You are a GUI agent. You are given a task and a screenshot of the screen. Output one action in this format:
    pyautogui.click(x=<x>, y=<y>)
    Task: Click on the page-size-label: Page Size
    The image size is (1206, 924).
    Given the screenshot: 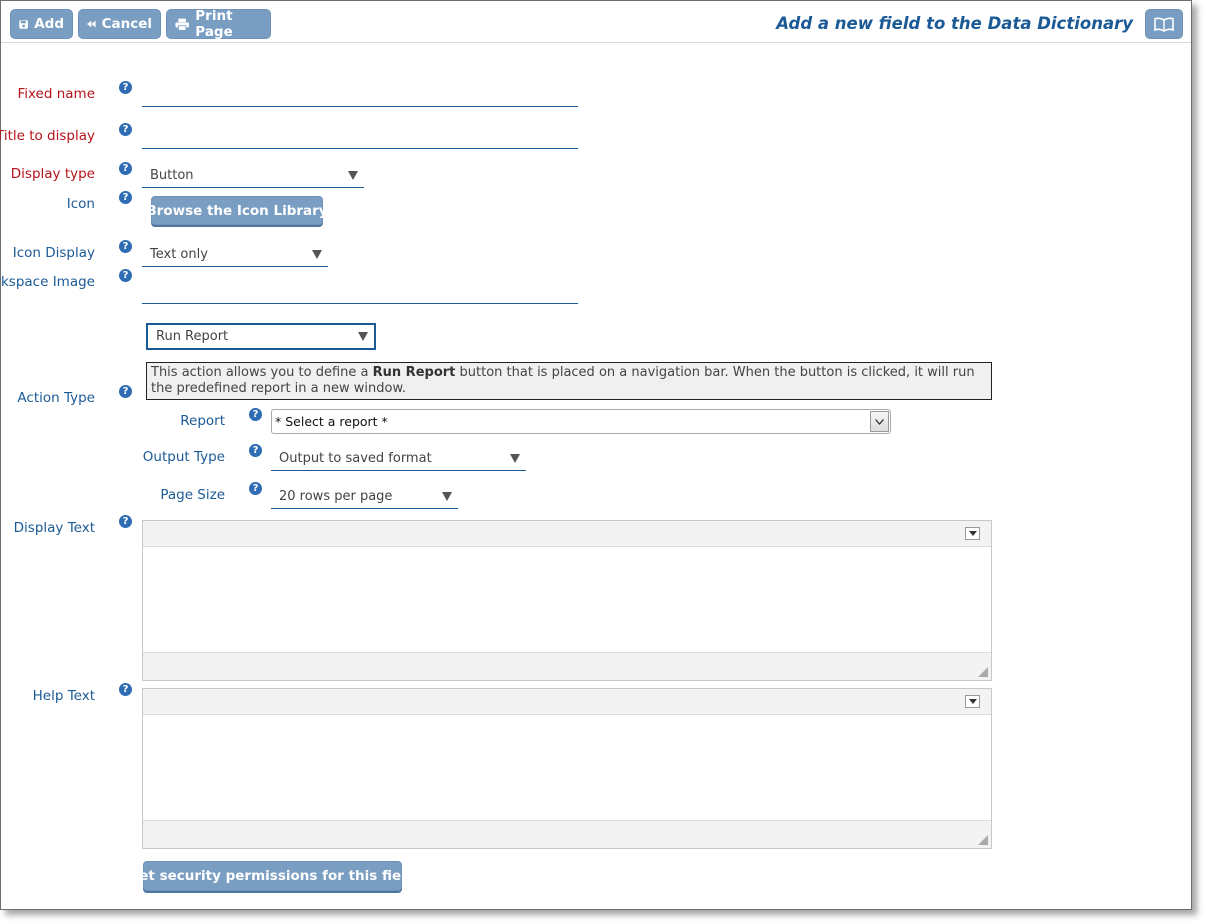 What is the action you would take?
    pyautogui.click(x=192, y=495)
    